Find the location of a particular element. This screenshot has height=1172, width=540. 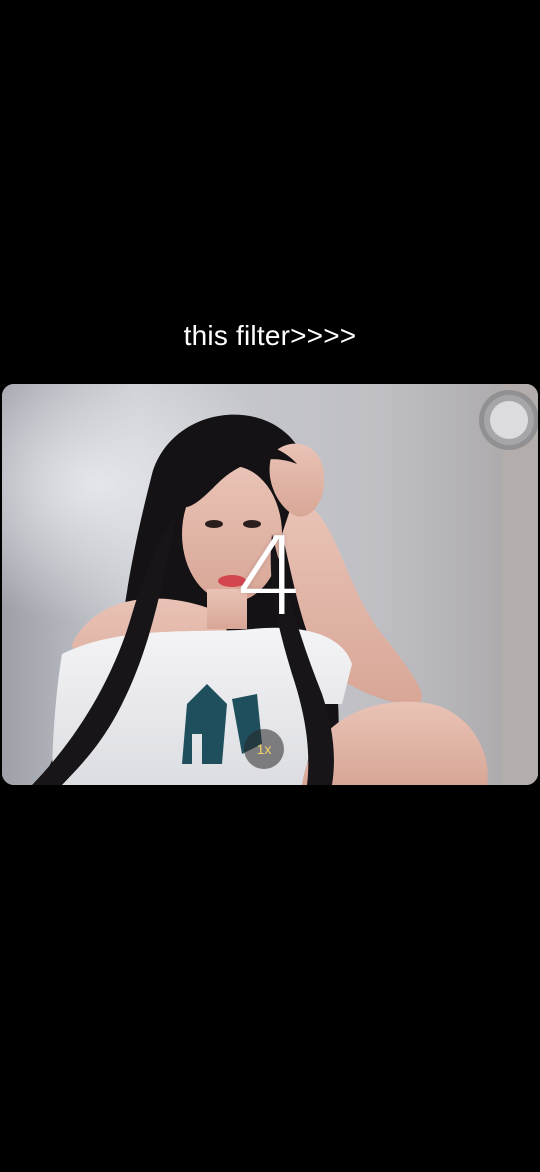

shutter-icon is located at coordinates (508, 420).